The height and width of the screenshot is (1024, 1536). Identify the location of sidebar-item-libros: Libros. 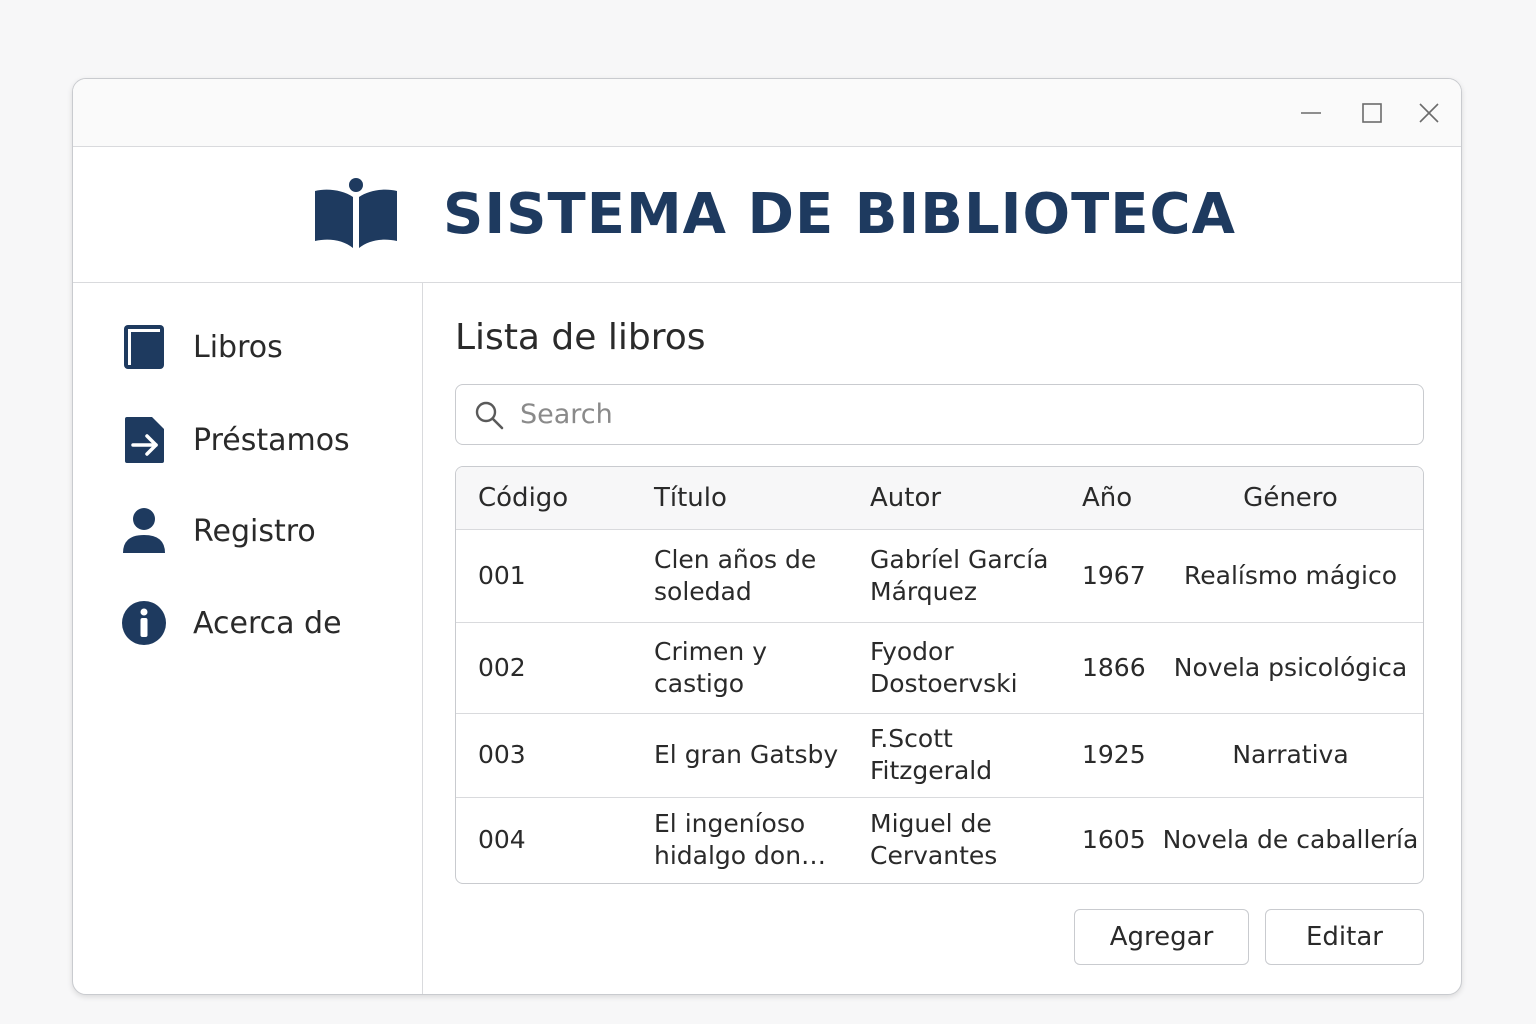
(202, 347).